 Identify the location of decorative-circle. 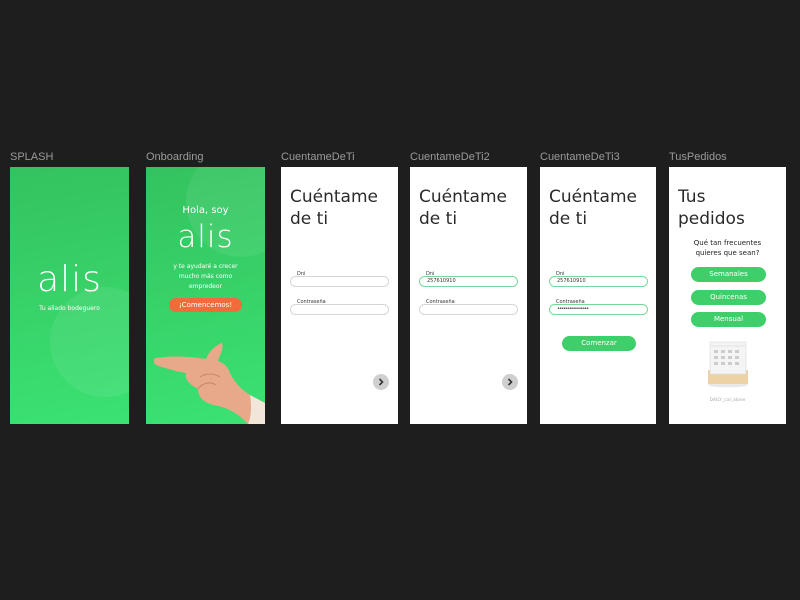
(89, 342).